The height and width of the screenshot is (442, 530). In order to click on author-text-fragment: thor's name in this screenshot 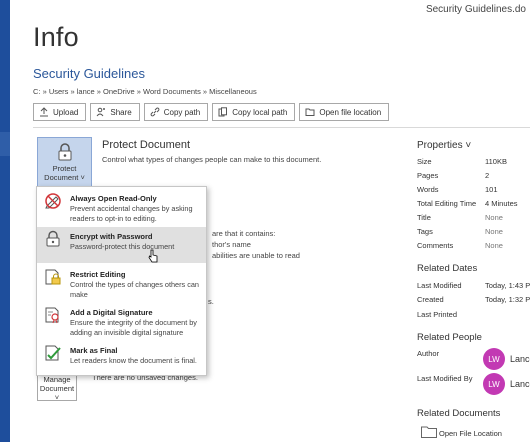, I will do `click(231, 244)`.